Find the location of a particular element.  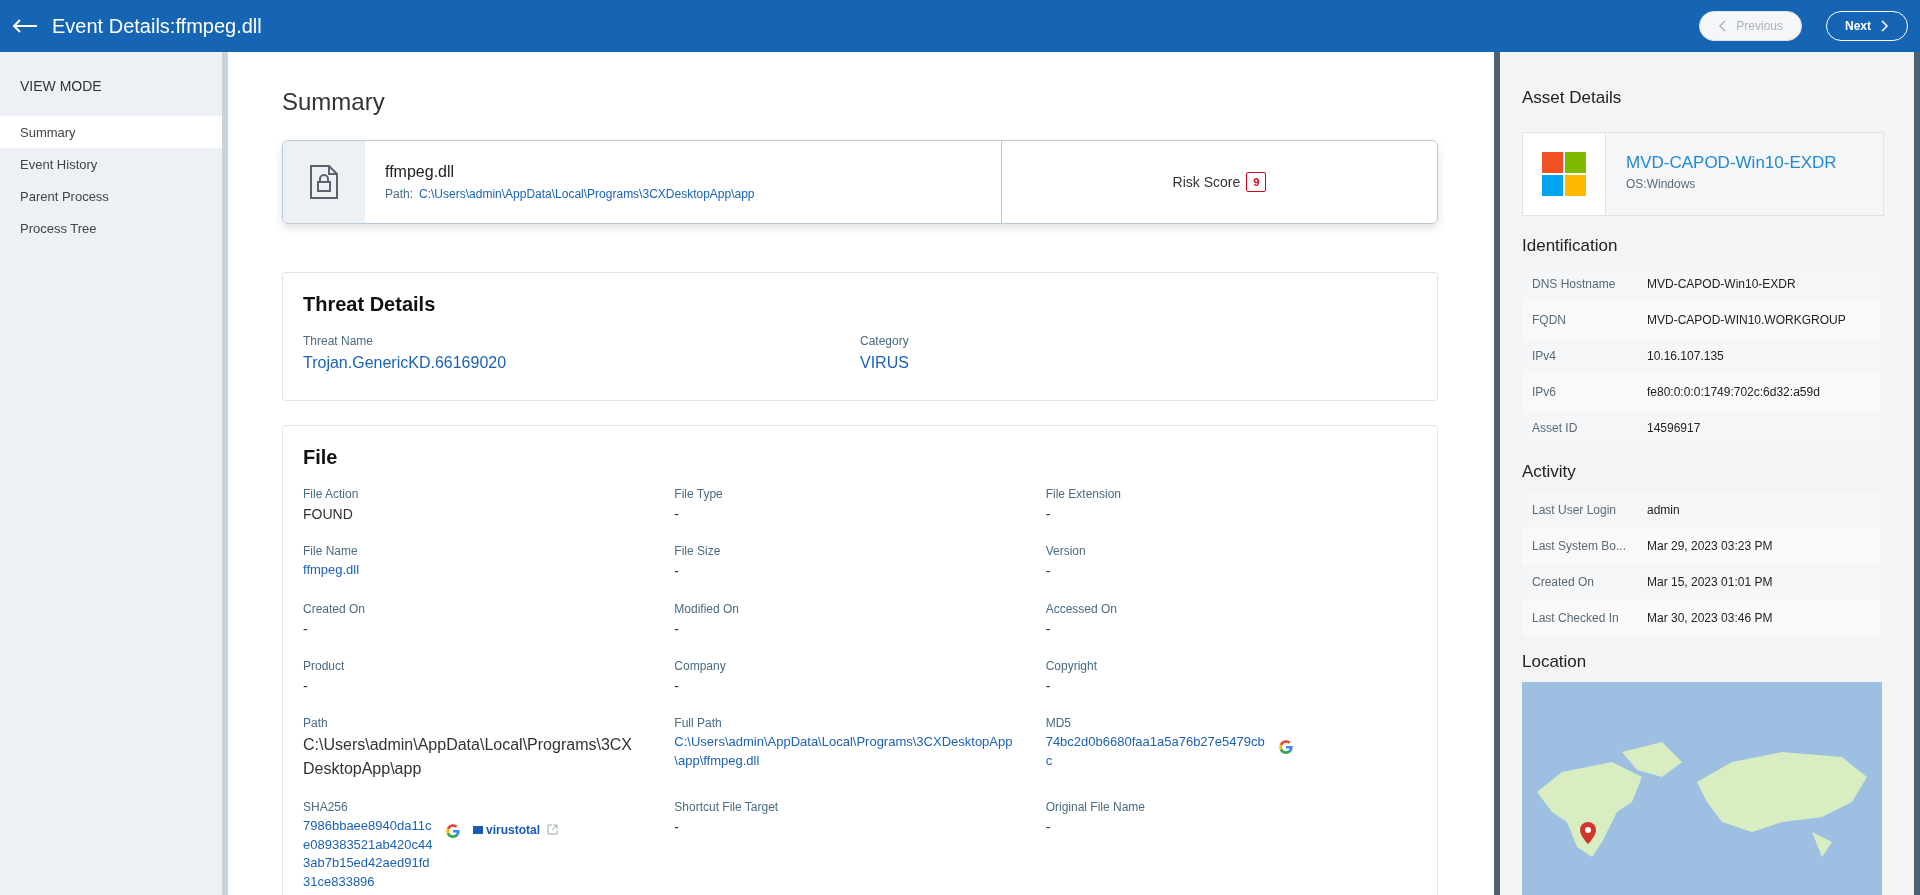

virustotal-link: virustotal is located at coordinates (513, 829).